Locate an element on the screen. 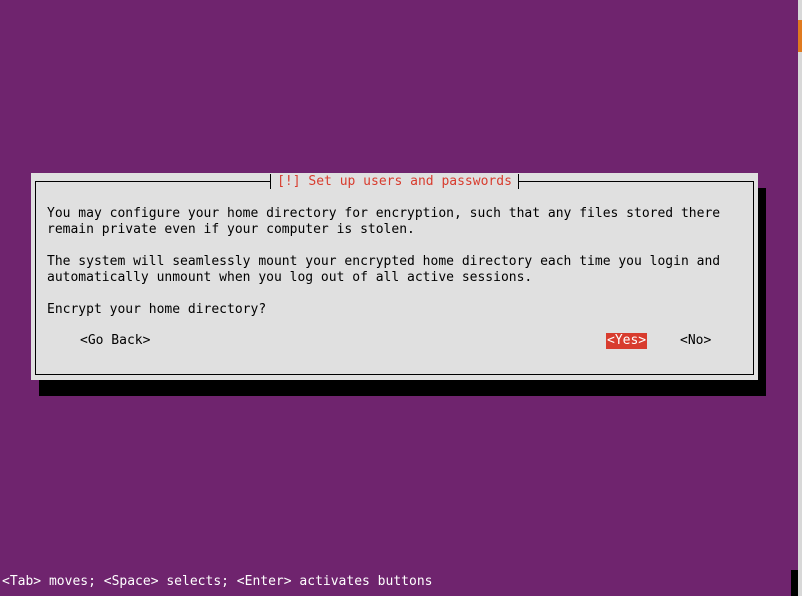 Image resolution: width=802 pixels, height=596 pixels. adjacent-window-accent is located at coordinates (800, 36).